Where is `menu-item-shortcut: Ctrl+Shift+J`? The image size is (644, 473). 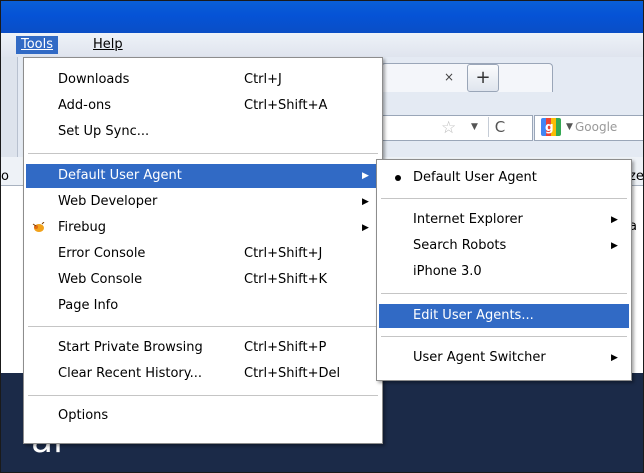
menu-item-shortcut: Ctrl+Shift+J is located at coordinates (283, 253).